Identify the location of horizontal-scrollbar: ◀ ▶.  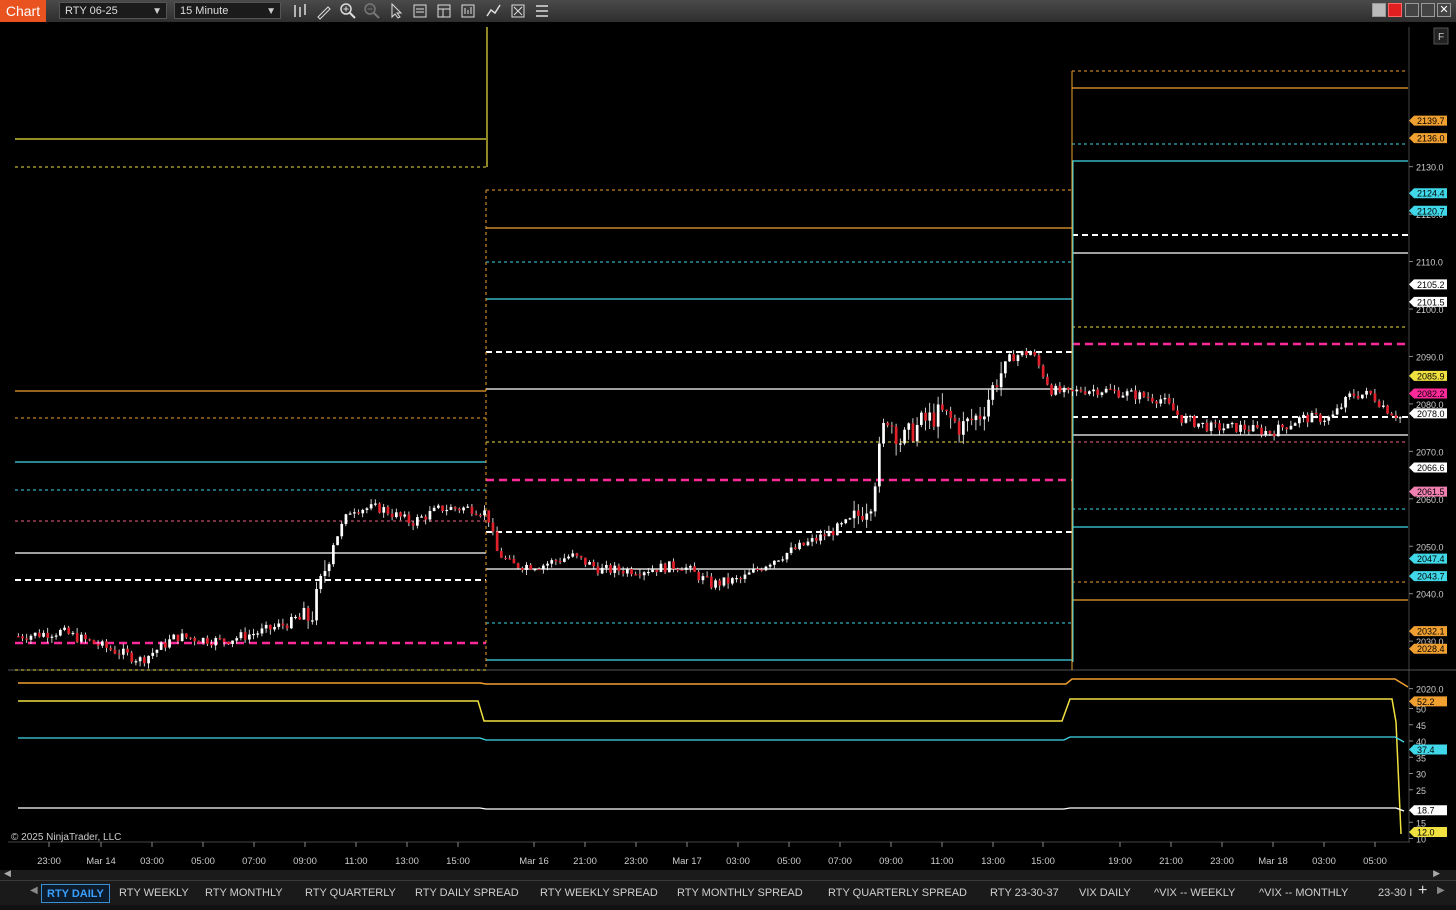
(728, 874).